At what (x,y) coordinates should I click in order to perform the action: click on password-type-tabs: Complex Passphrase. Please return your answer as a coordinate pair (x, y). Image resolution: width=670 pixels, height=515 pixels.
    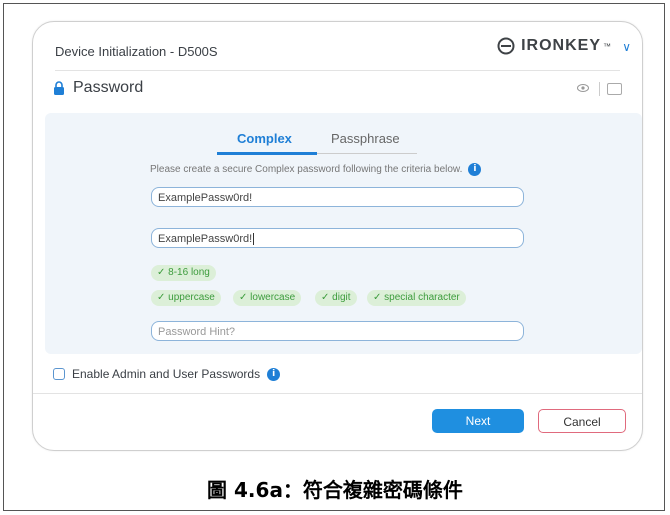
    Looking at the image, I should click on (317, 139).